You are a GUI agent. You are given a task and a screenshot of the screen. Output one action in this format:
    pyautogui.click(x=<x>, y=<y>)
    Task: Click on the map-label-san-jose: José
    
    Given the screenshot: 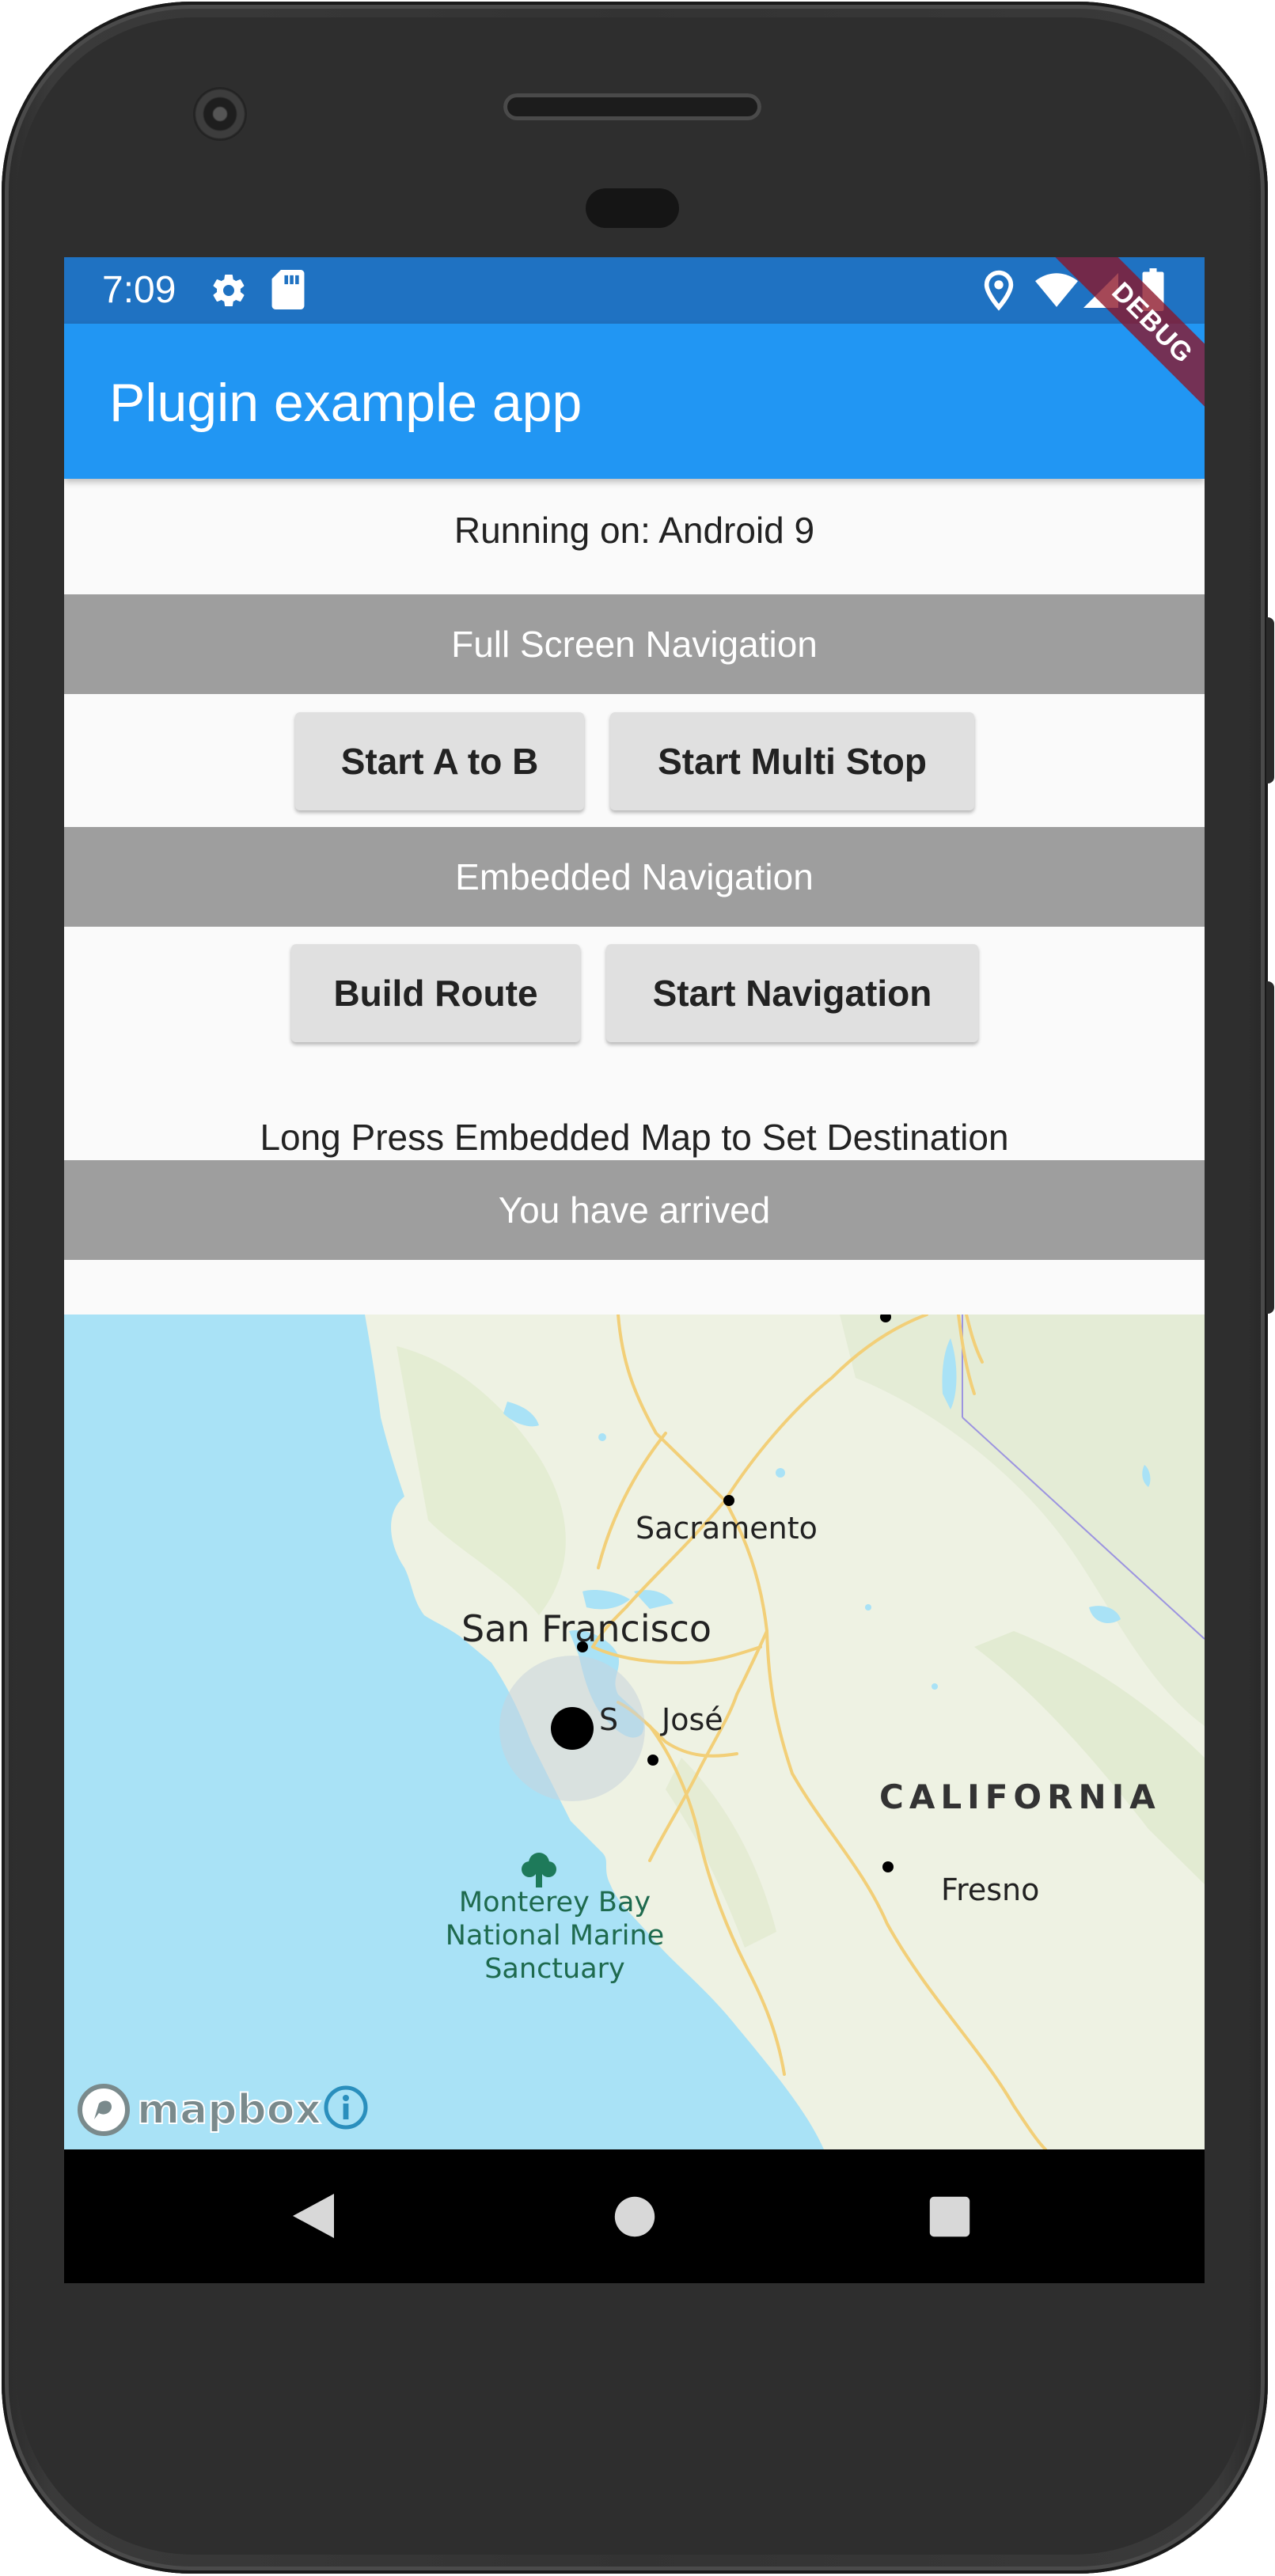 What is the action you would take?
    pyautogui.click(x=692, y=1719)
    